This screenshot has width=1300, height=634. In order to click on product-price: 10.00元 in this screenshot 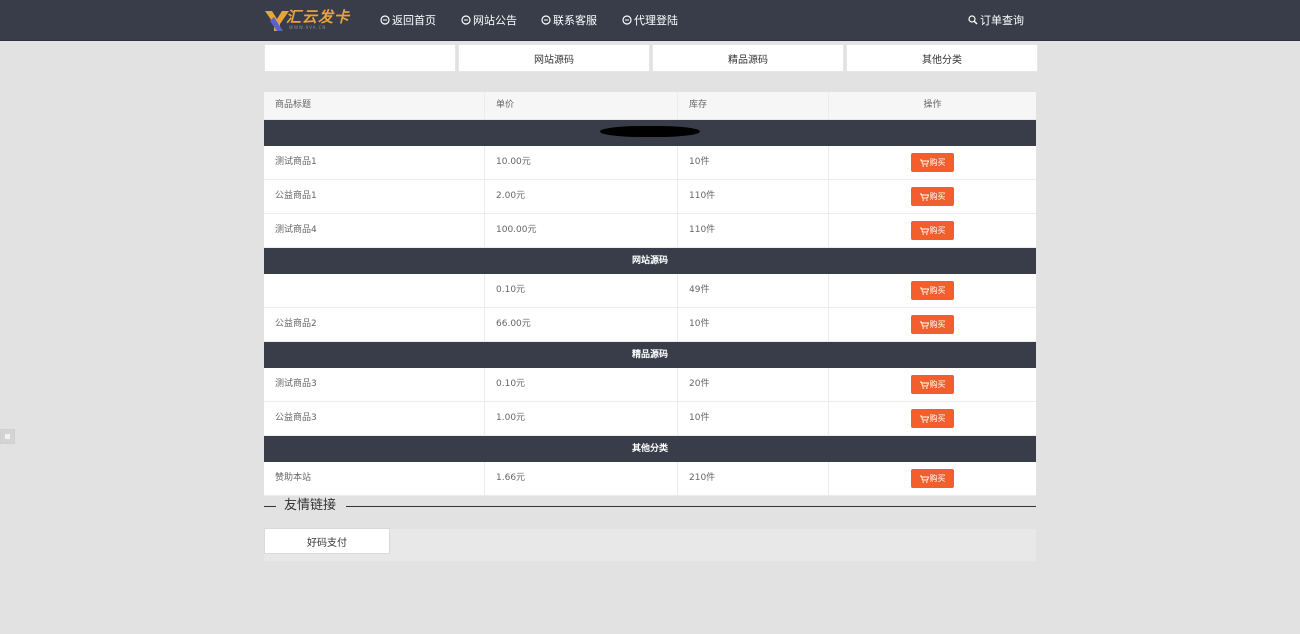, I will do `click(581, 162)`.